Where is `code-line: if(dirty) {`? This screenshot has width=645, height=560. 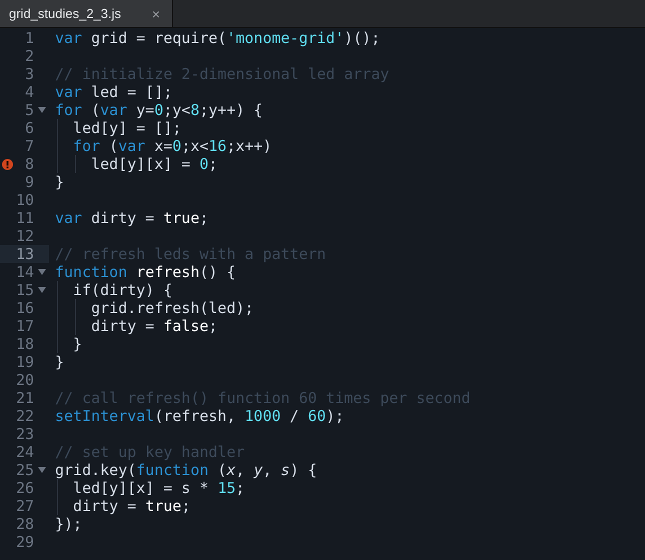 code-line: if(dirty) { is located at coordinates (122, 290).